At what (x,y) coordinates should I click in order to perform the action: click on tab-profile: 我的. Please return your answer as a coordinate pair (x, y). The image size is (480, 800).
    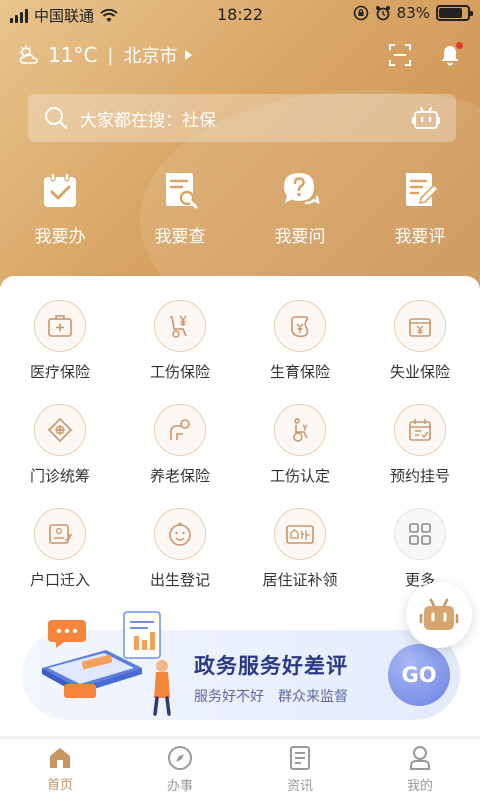
    Looking at the image, I should click on (420, 769).